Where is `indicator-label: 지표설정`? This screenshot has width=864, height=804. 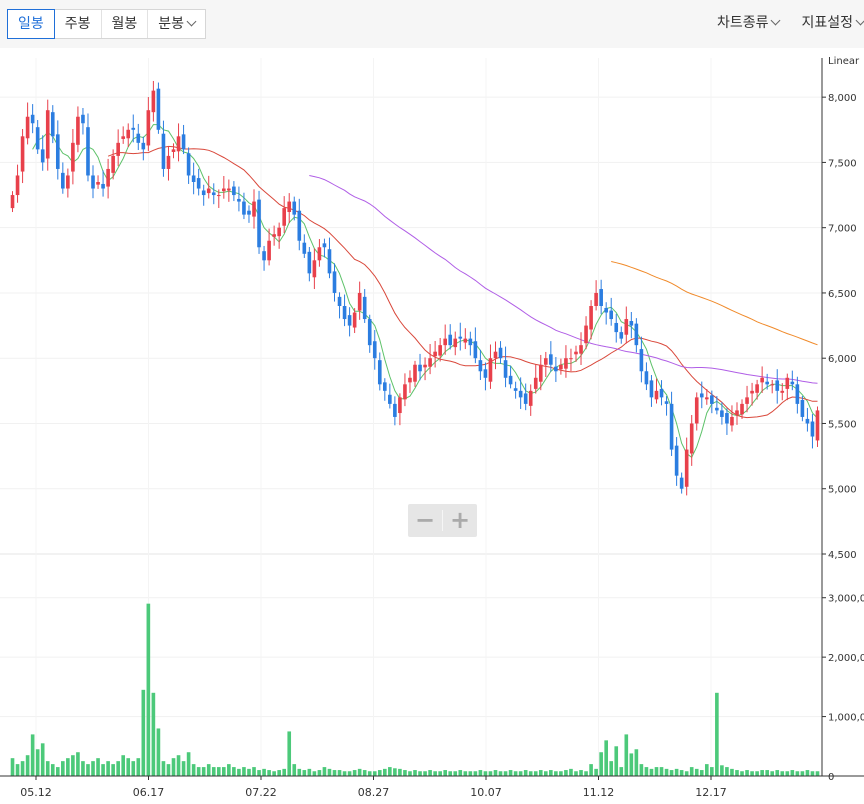 indicator-label: 지표설정 is located at coordinates (827, 23).